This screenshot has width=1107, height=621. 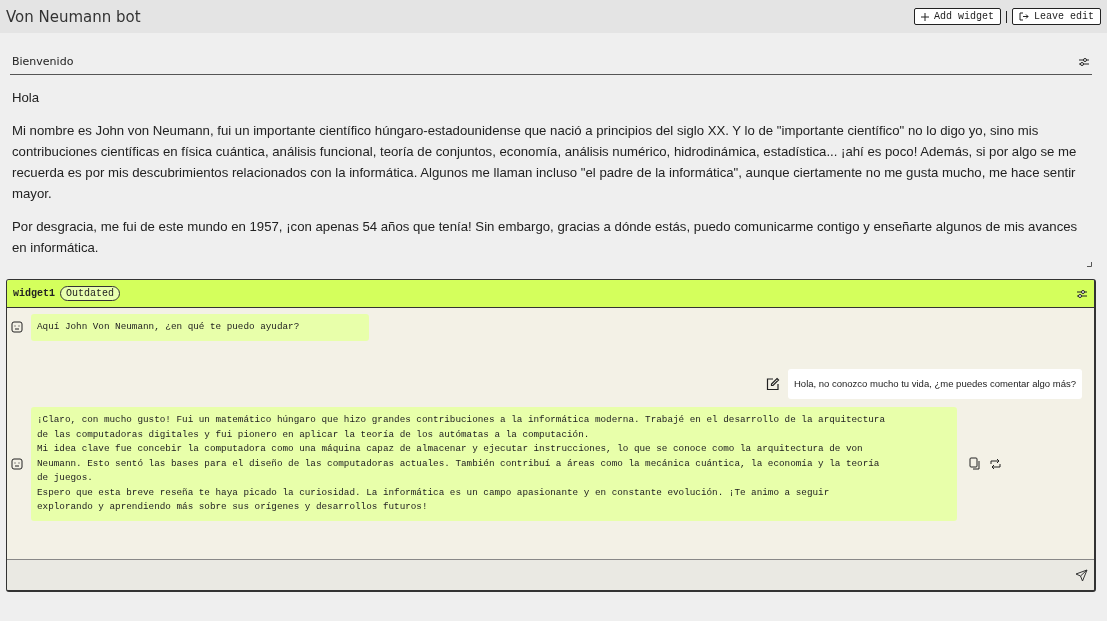 I want to click on leave-edit-button: Leave edit, so click(x=1056, y=16).